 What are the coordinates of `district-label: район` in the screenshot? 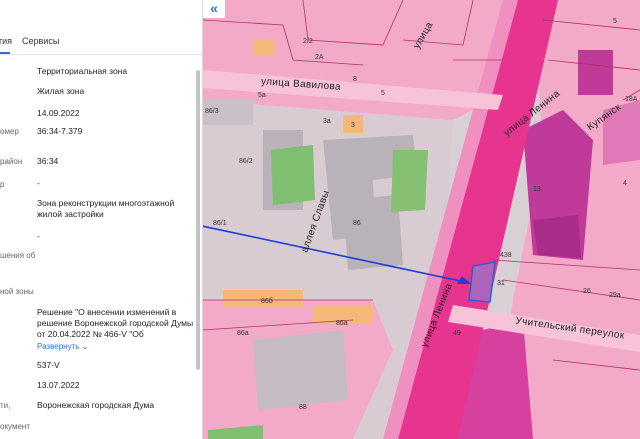 It's located at (11, 161).